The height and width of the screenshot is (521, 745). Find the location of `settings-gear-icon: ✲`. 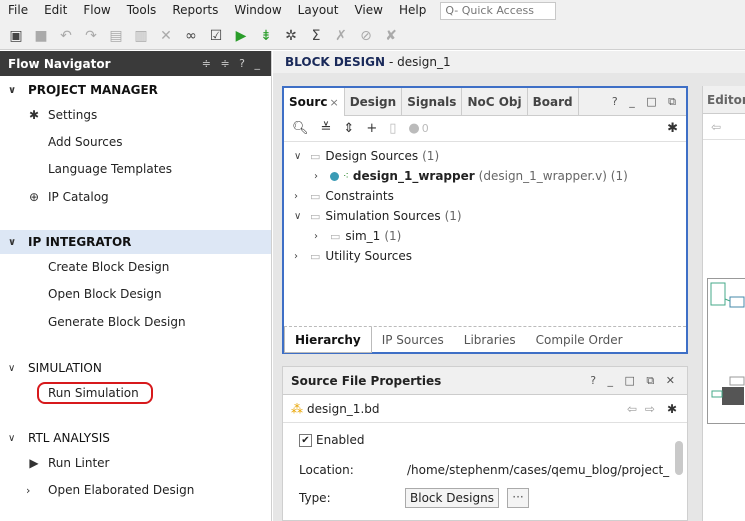

settings-gear-icon: ✲ is located at coordinates (291, 36).